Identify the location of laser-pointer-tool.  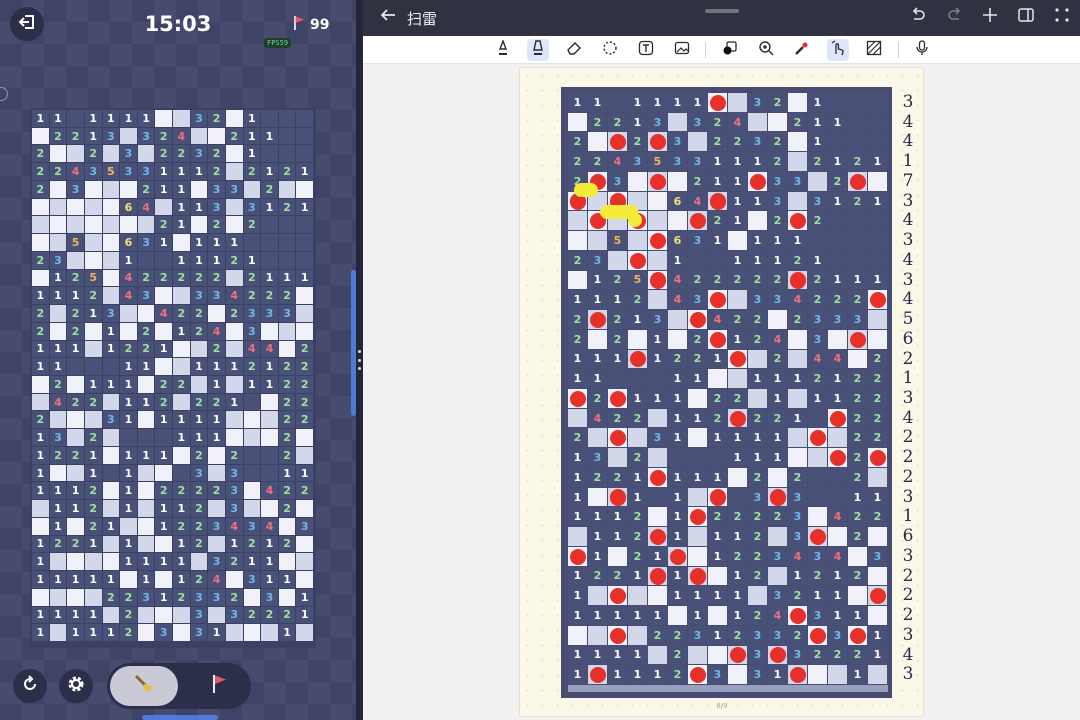
(802, 50).